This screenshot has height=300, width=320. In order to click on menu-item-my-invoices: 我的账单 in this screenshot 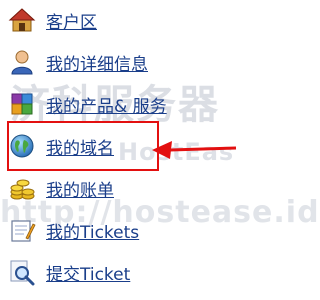, I will do `click(61, 188)`.